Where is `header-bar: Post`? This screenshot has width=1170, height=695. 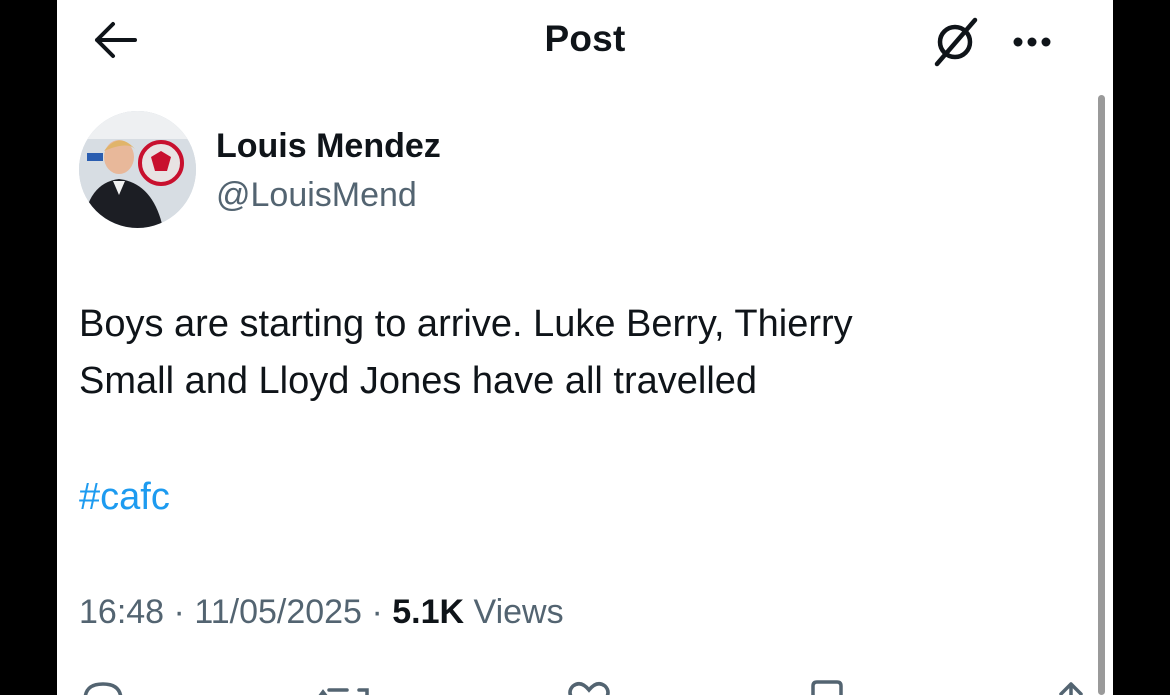
header-bar: Post is located at coordinates (585, 42).